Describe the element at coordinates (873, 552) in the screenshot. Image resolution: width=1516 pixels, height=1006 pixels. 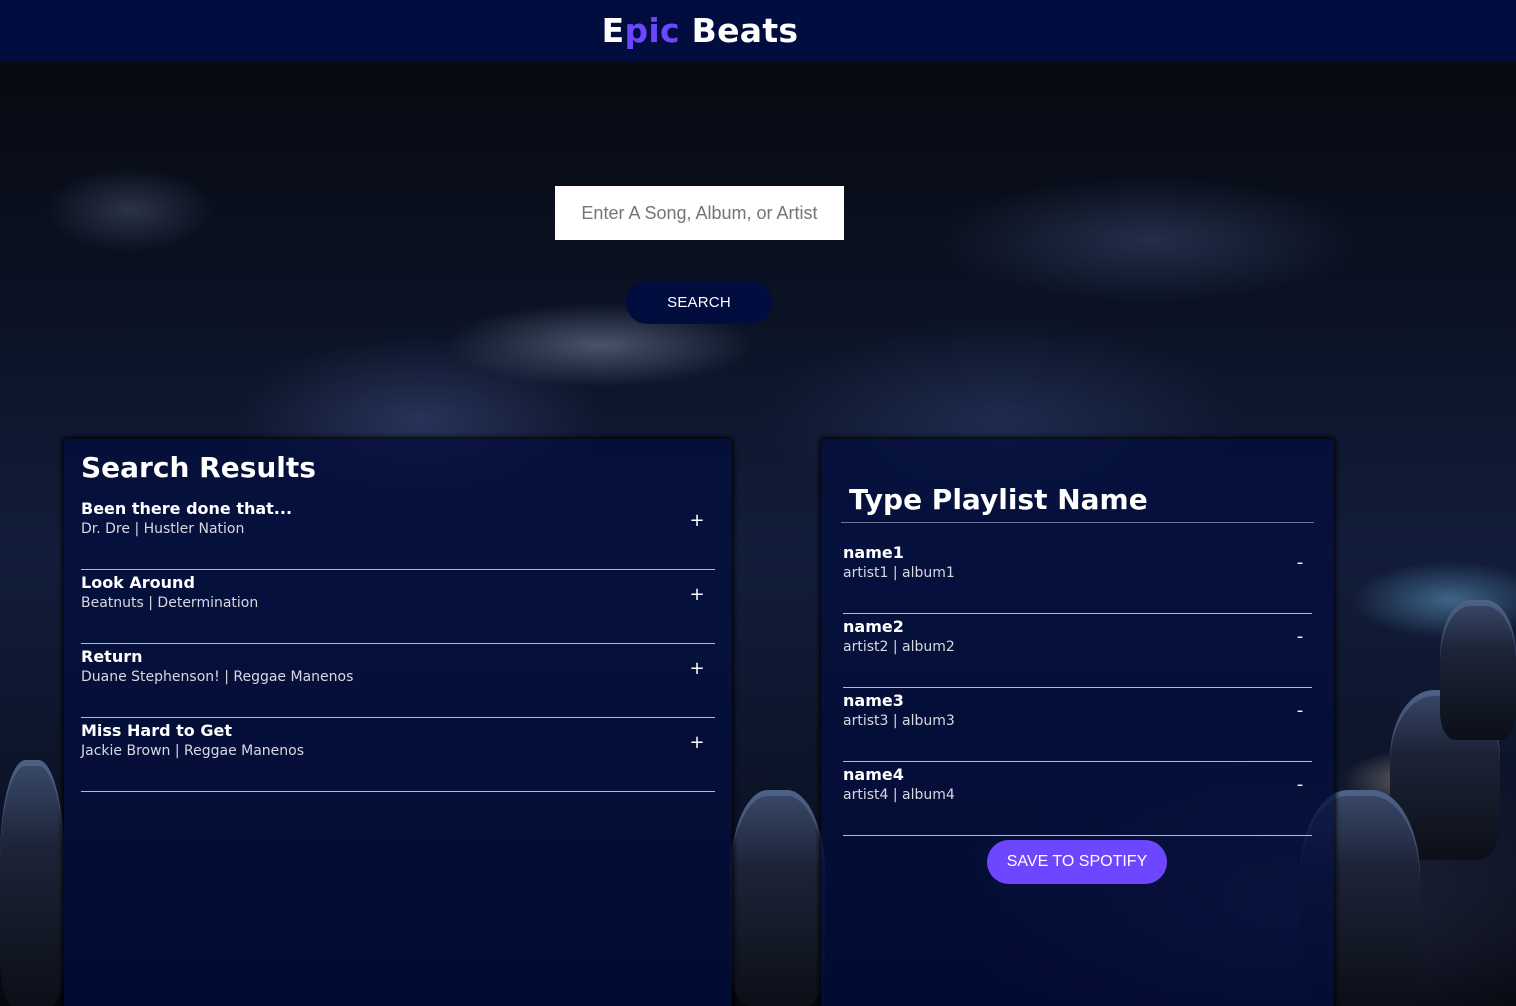
I see `track-name: name1` at that location.